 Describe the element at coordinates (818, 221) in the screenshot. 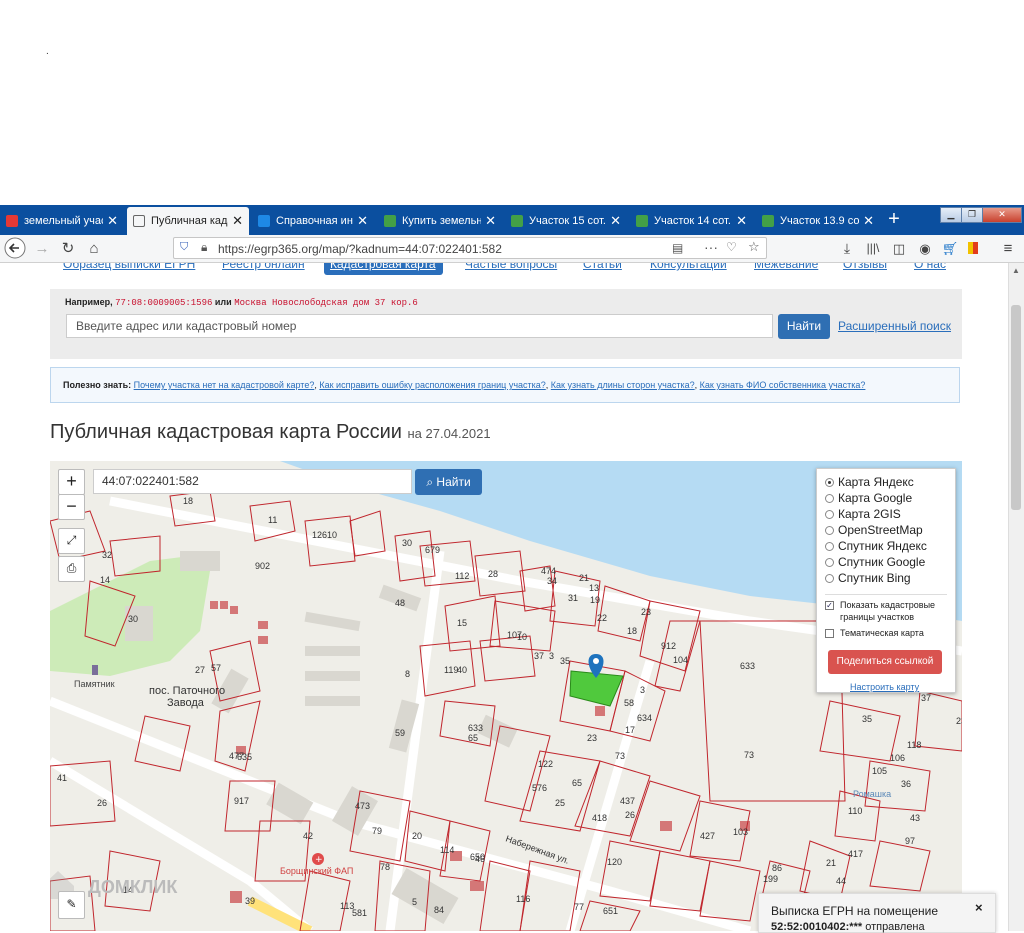

I see `browser-tab: Участок 13.9 сот. ✕` at that location.